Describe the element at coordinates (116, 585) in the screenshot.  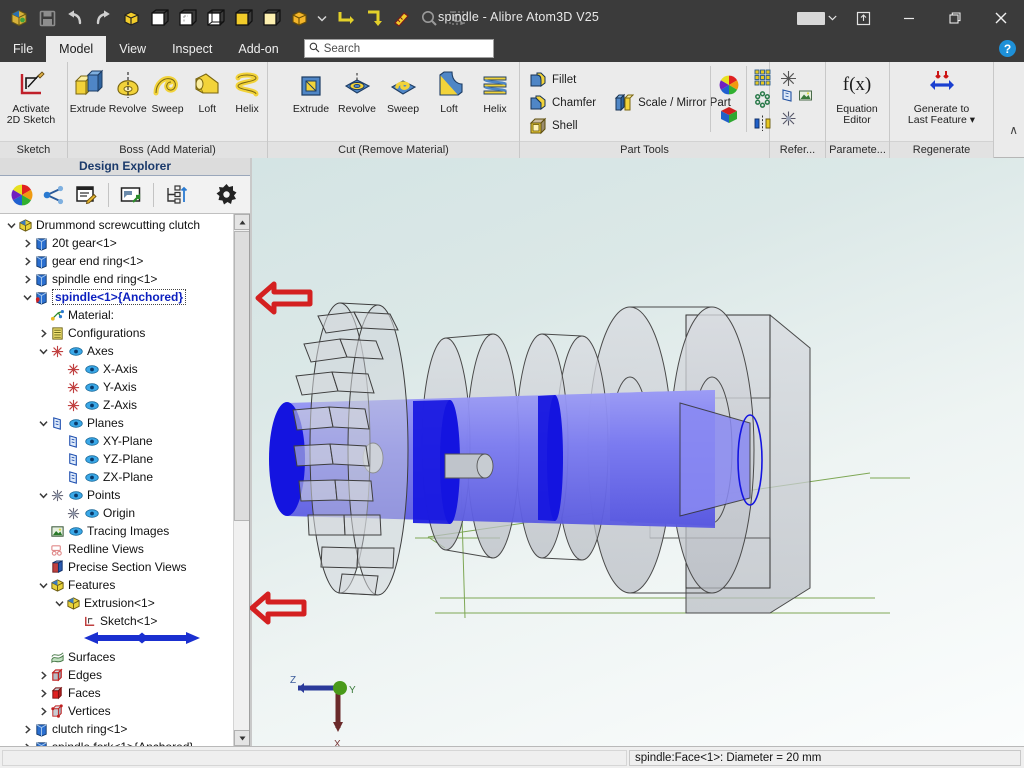
I see `tree-node: Features` at that location.